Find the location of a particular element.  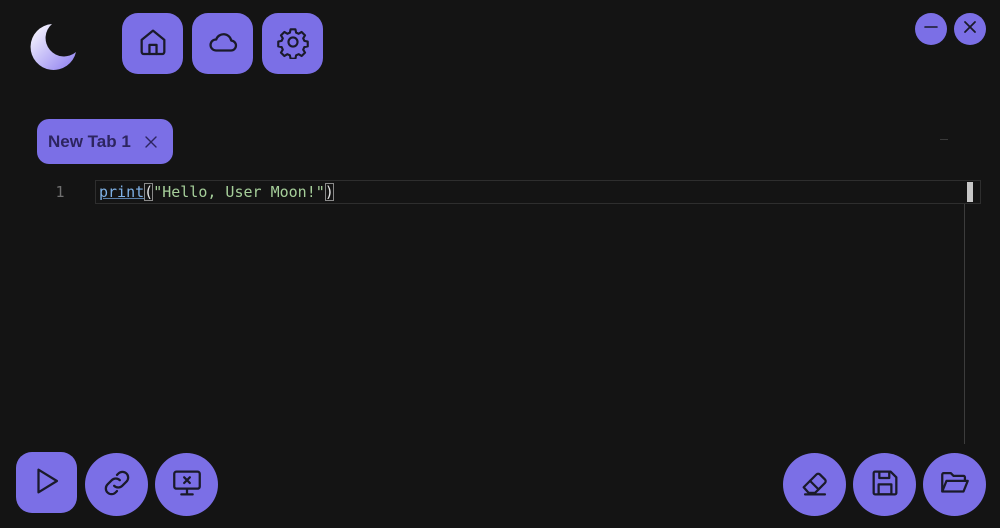

play-icon is located at coordinates (47, 483).